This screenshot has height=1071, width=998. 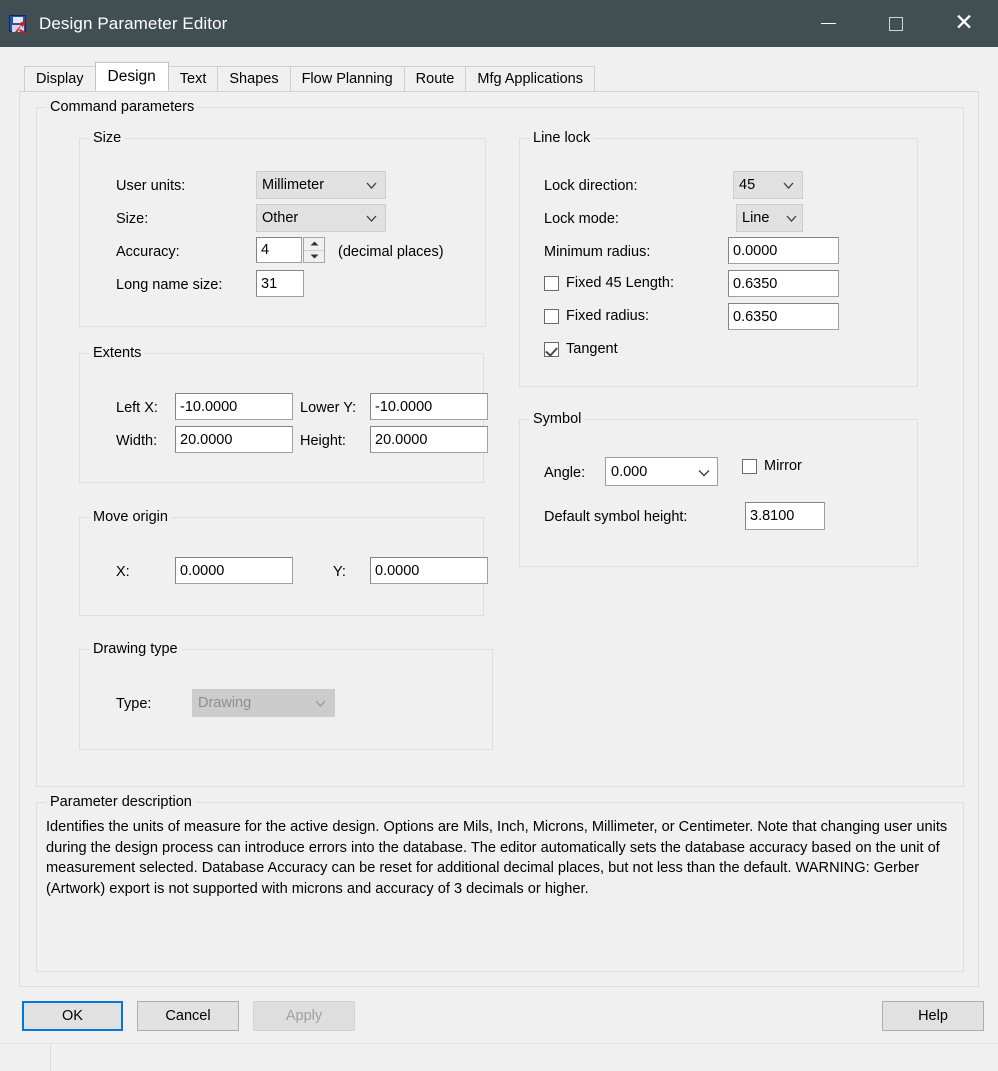 I want to click on user-units-combo: Millimeter, so click(x=321, y=185).